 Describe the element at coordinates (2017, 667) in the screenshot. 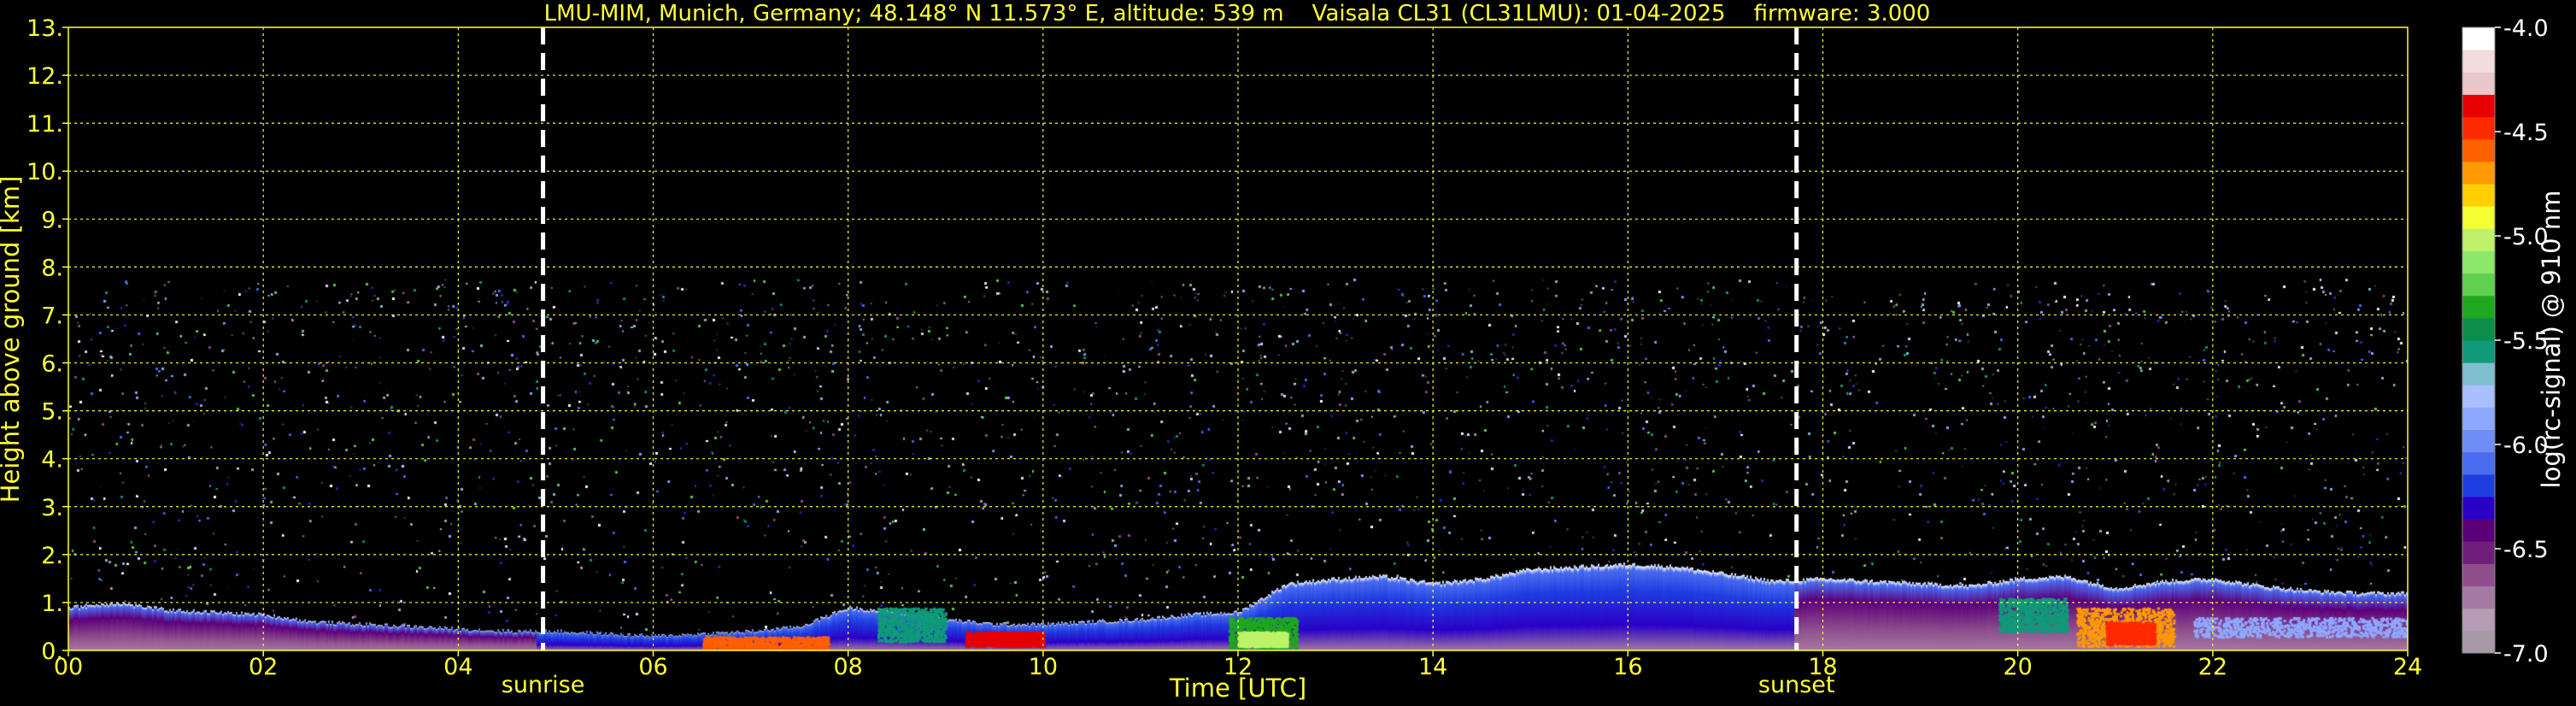

I see `x-tick-label: 20` at that location.